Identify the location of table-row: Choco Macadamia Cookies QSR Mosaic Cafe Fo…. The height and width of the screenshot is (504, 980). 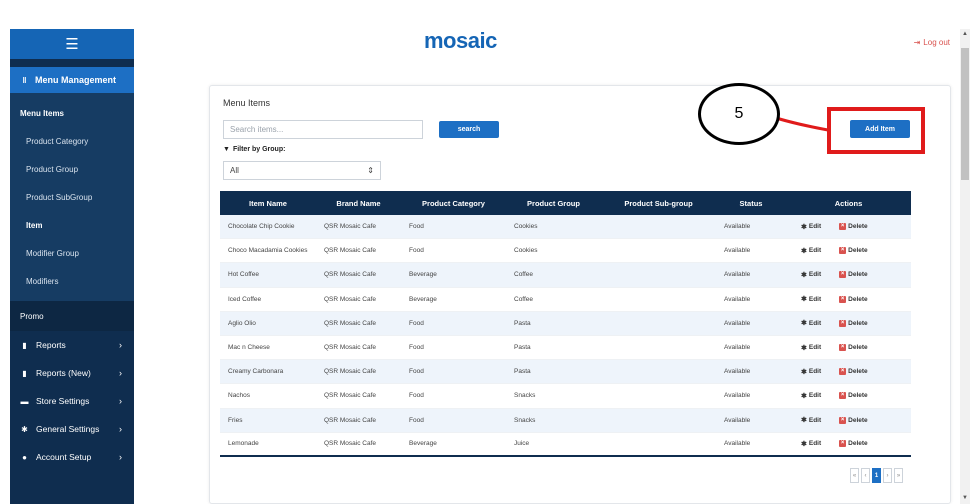
(565, 251).